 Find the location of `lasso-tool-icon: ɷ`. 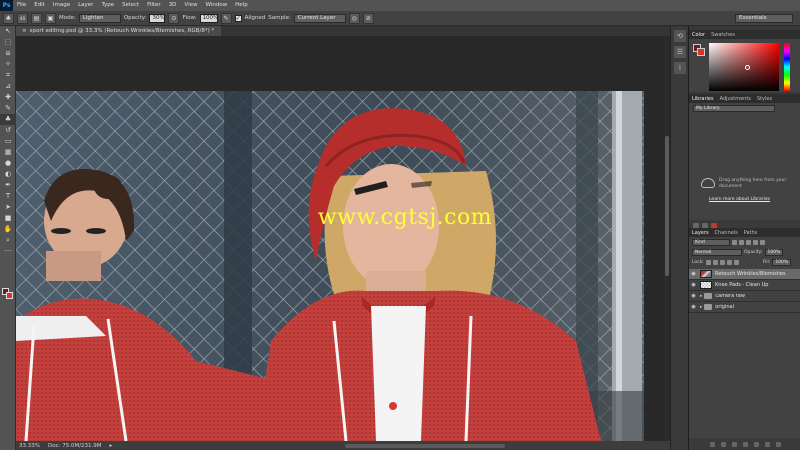

lasso-tool-icon: ɷ is located at coordinates (8, 53).